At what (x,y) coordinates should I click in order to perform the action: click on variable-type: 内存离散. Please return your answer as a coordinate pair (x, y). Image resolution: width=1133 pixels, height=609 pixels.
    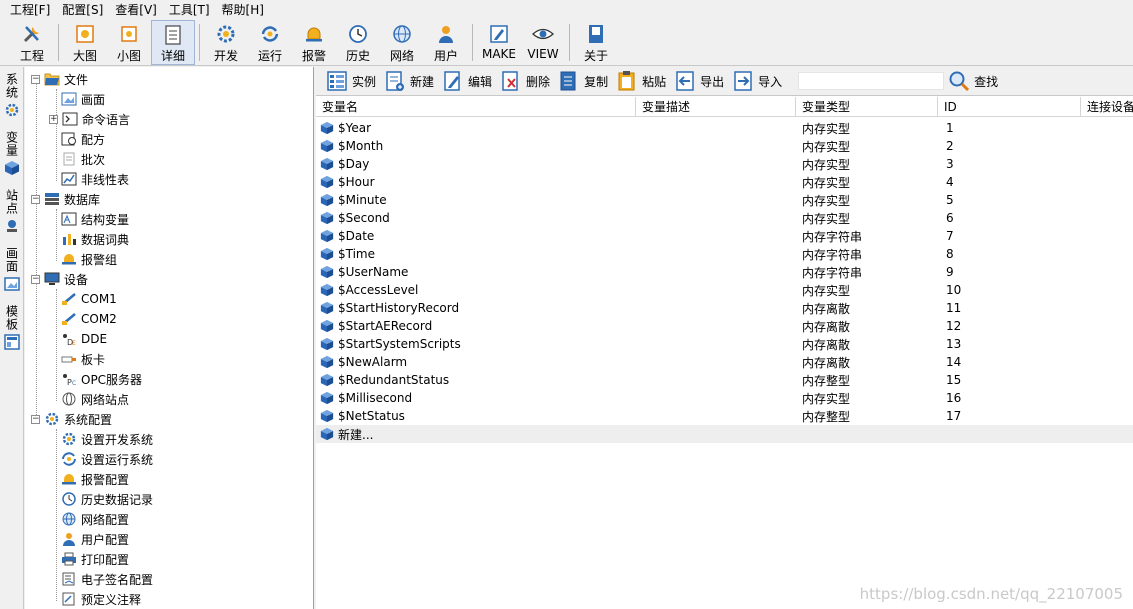
    Looking at the image, I should click on (826, 344).